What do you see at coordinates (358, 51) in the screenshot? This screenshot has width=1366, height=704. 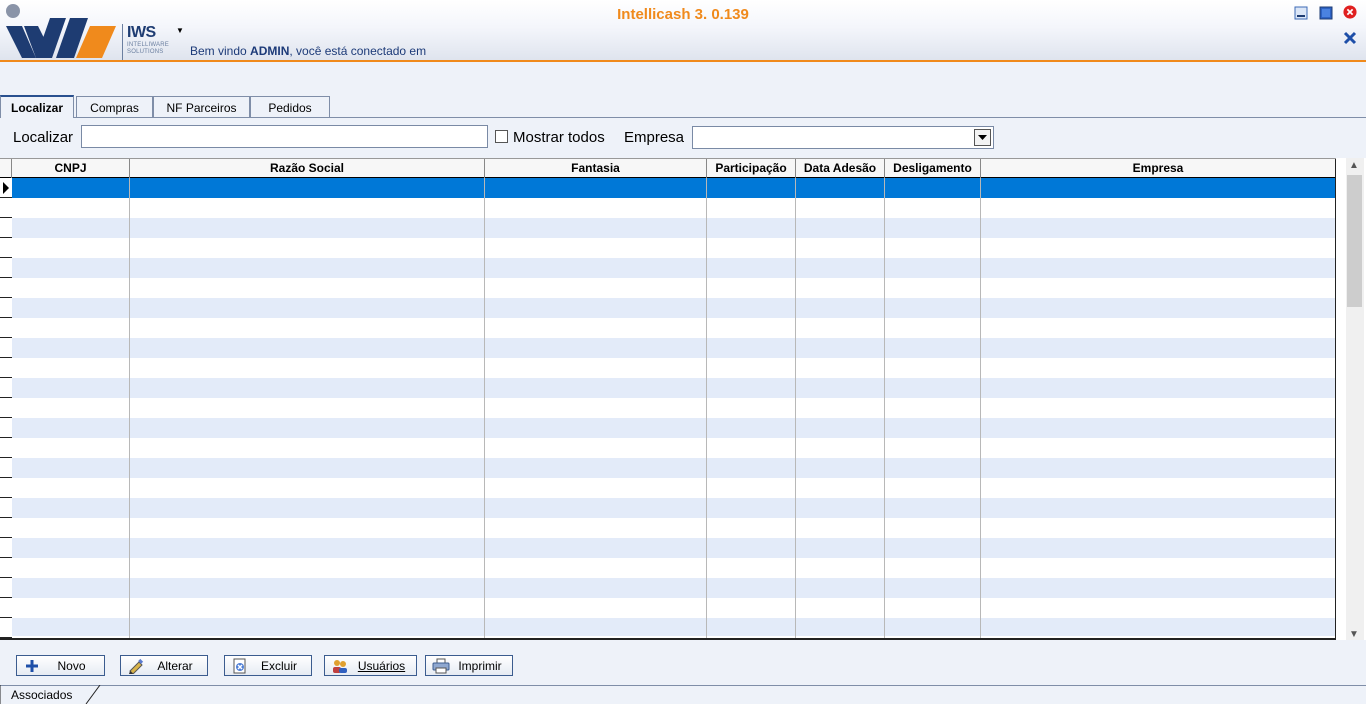 I see `welcome-suffix: , você está conectado em` at bounding box center [358, 51].